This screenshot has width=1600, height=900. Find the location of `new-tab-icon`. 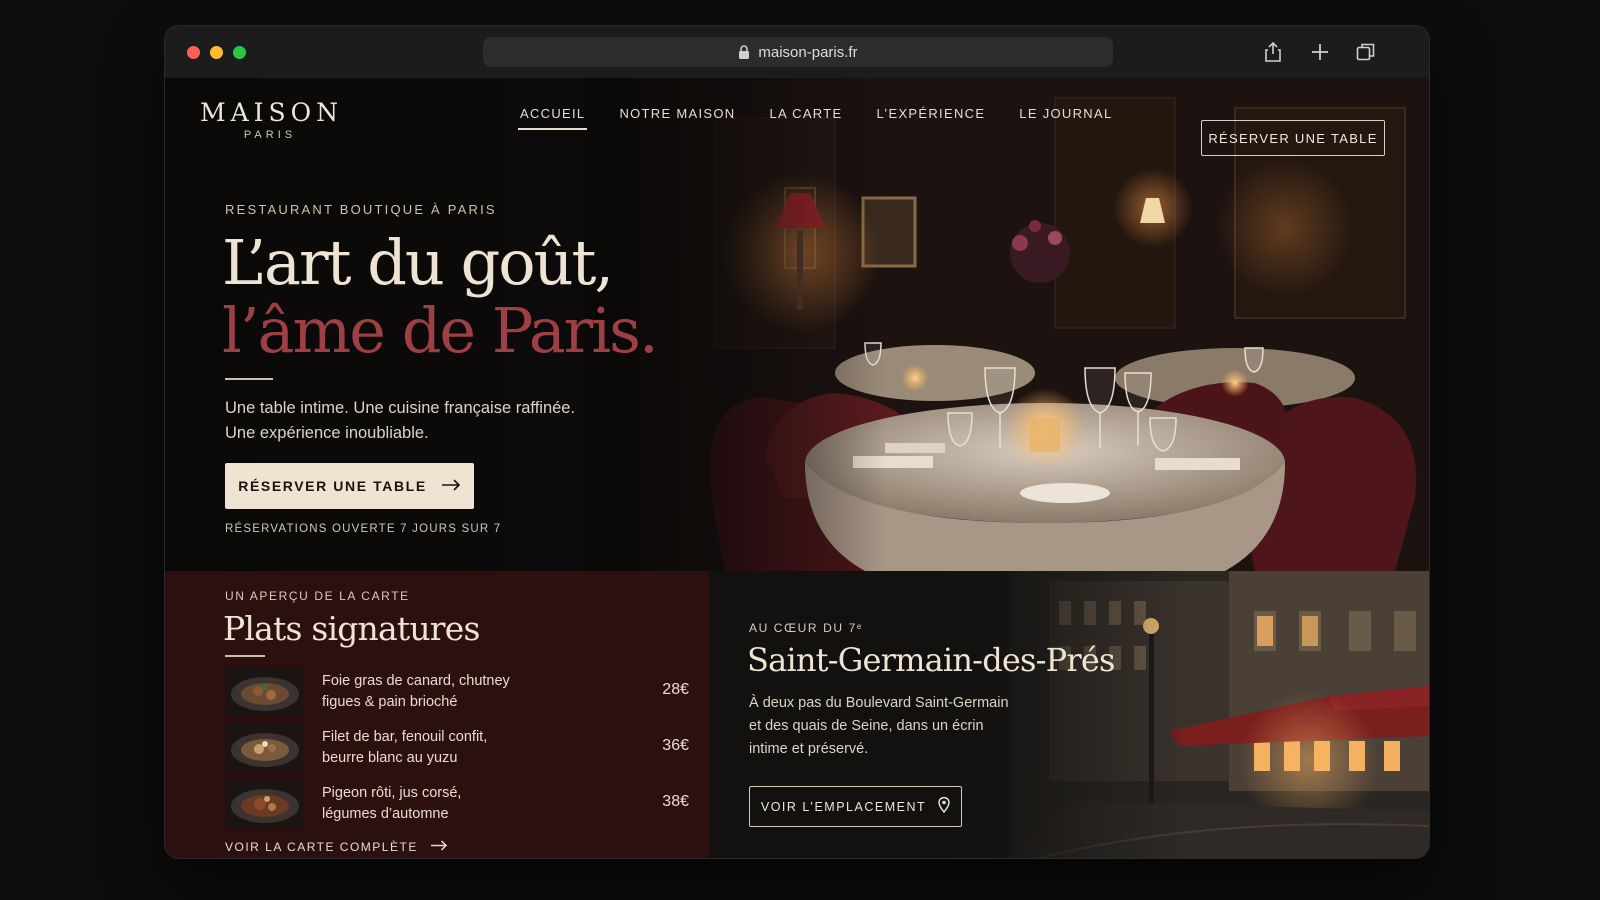

new-tab-icon is located at coordinates (1320, 52).